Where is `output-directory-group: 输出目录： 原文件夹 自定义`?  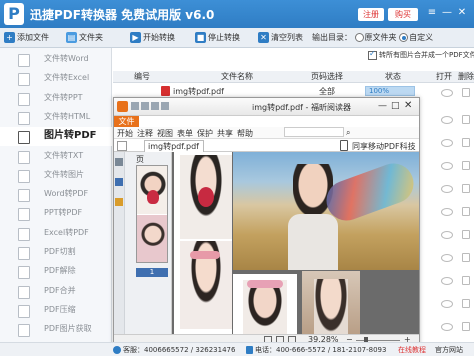 output-directory-group: 输出目录： 原文件夹 自定义 is located at coordinates (372, 38).